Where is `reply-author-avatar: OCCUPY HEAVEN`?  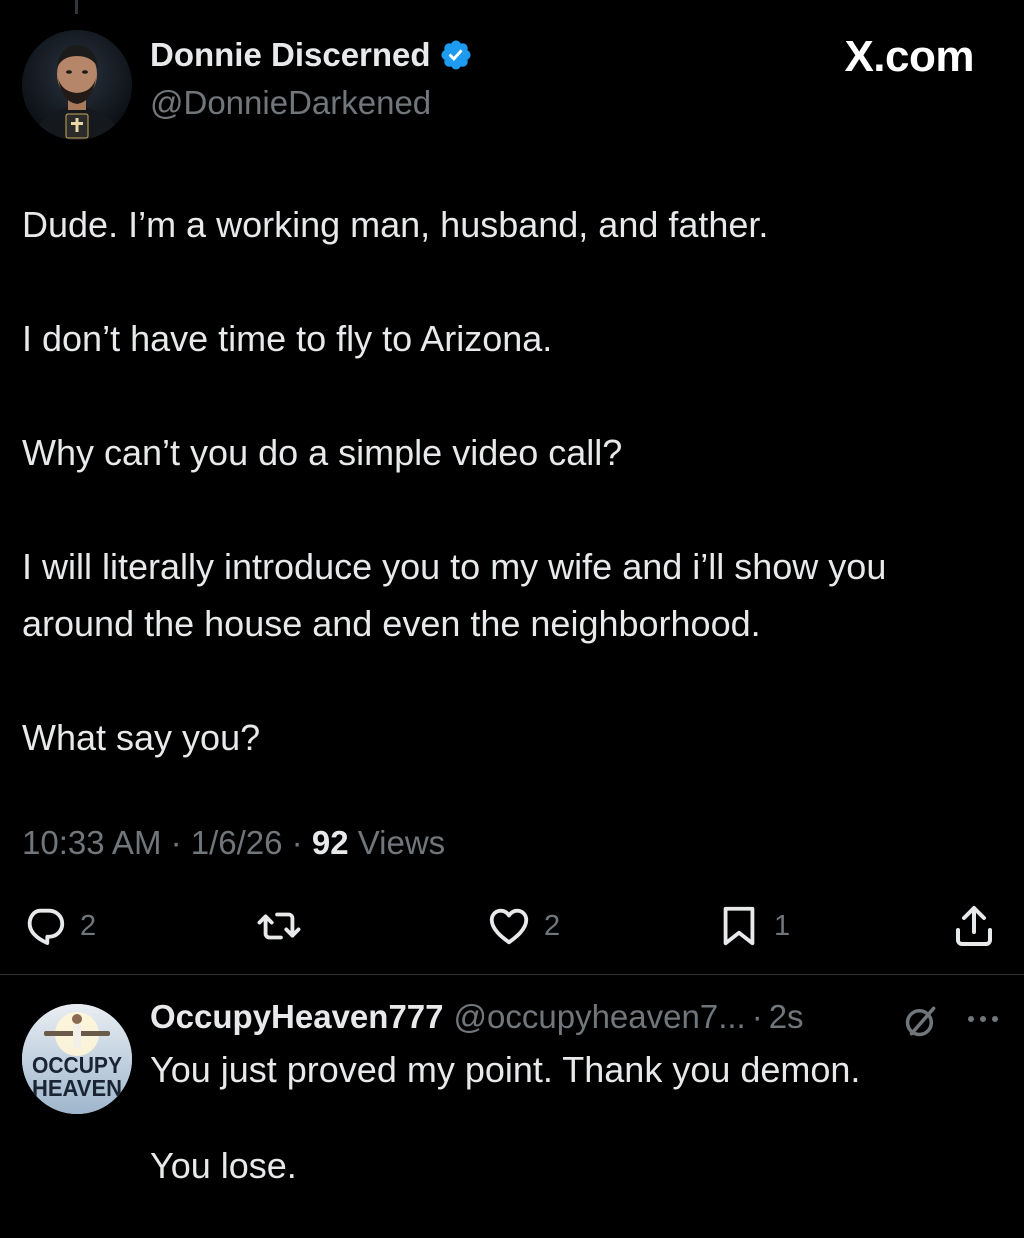 reply-author-avatar: OCCUPY HEAVEN is located at coordinates (77, 1059).